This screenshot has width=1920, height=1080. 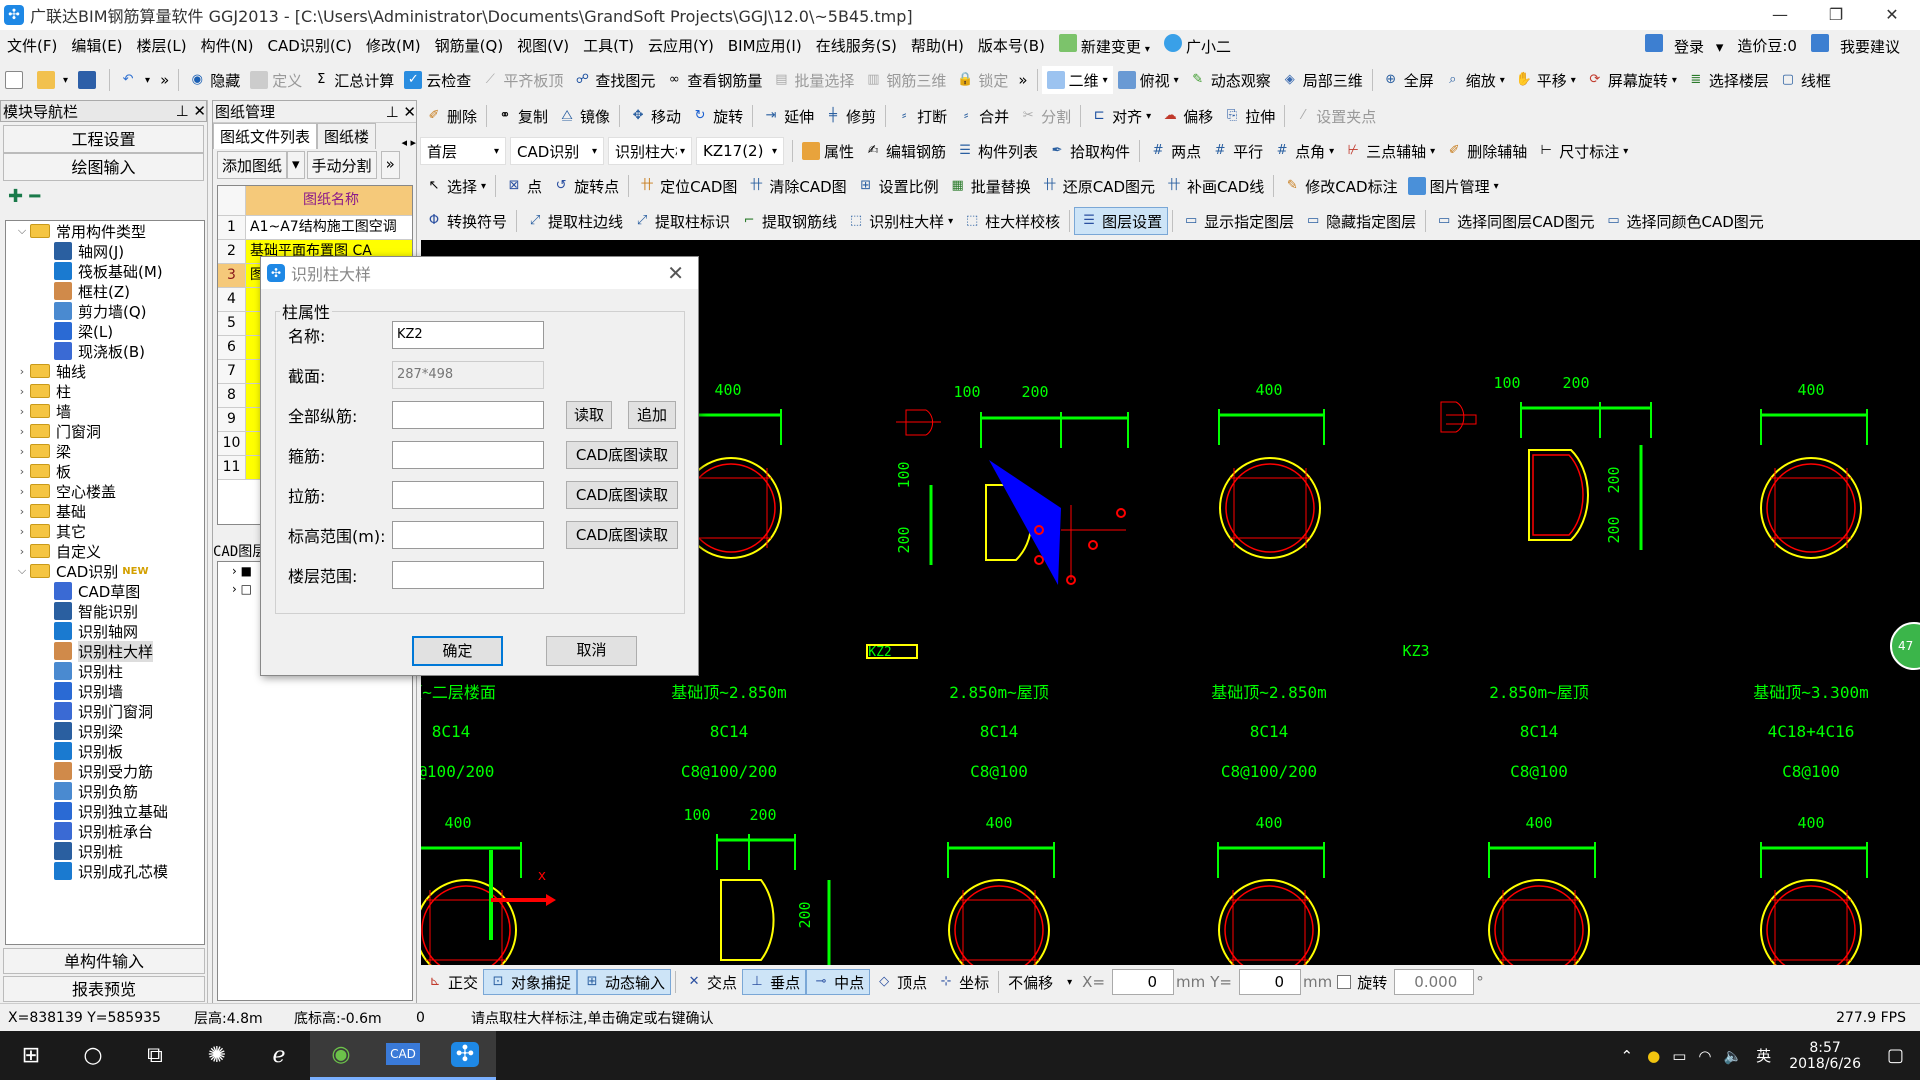 I want to click on tree-item: 识别受力筋, so click(x=105, y=771).